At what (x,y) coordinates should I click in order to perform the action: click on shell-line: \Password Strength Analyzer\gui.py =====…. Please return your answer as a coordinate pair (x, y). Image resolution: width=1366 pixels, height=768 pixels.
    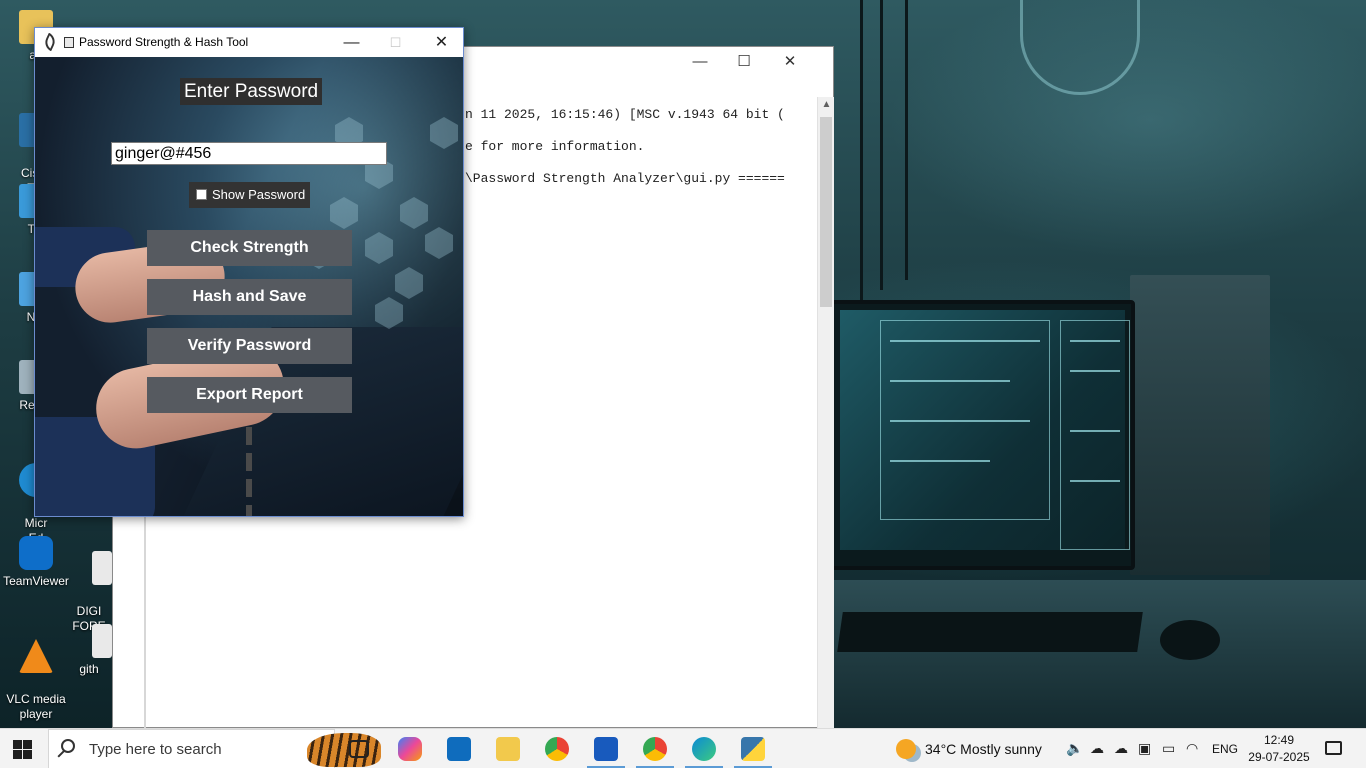
    Looking at the image, I should click on (625, 178).